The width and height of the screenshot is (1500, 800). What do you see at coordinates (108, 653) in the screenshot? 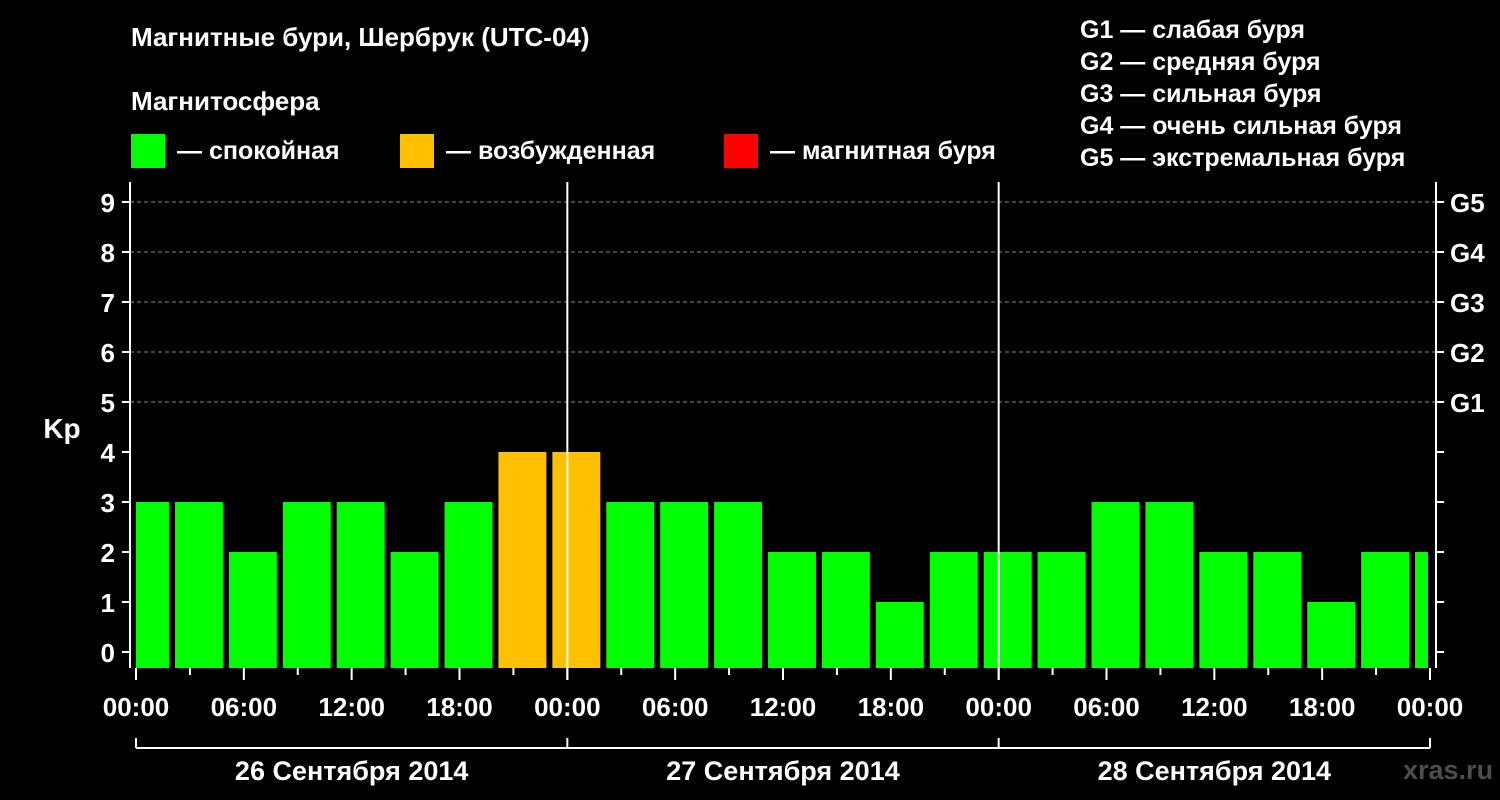
I see `y-tick-label: 0` at bounding box center [108, 653].